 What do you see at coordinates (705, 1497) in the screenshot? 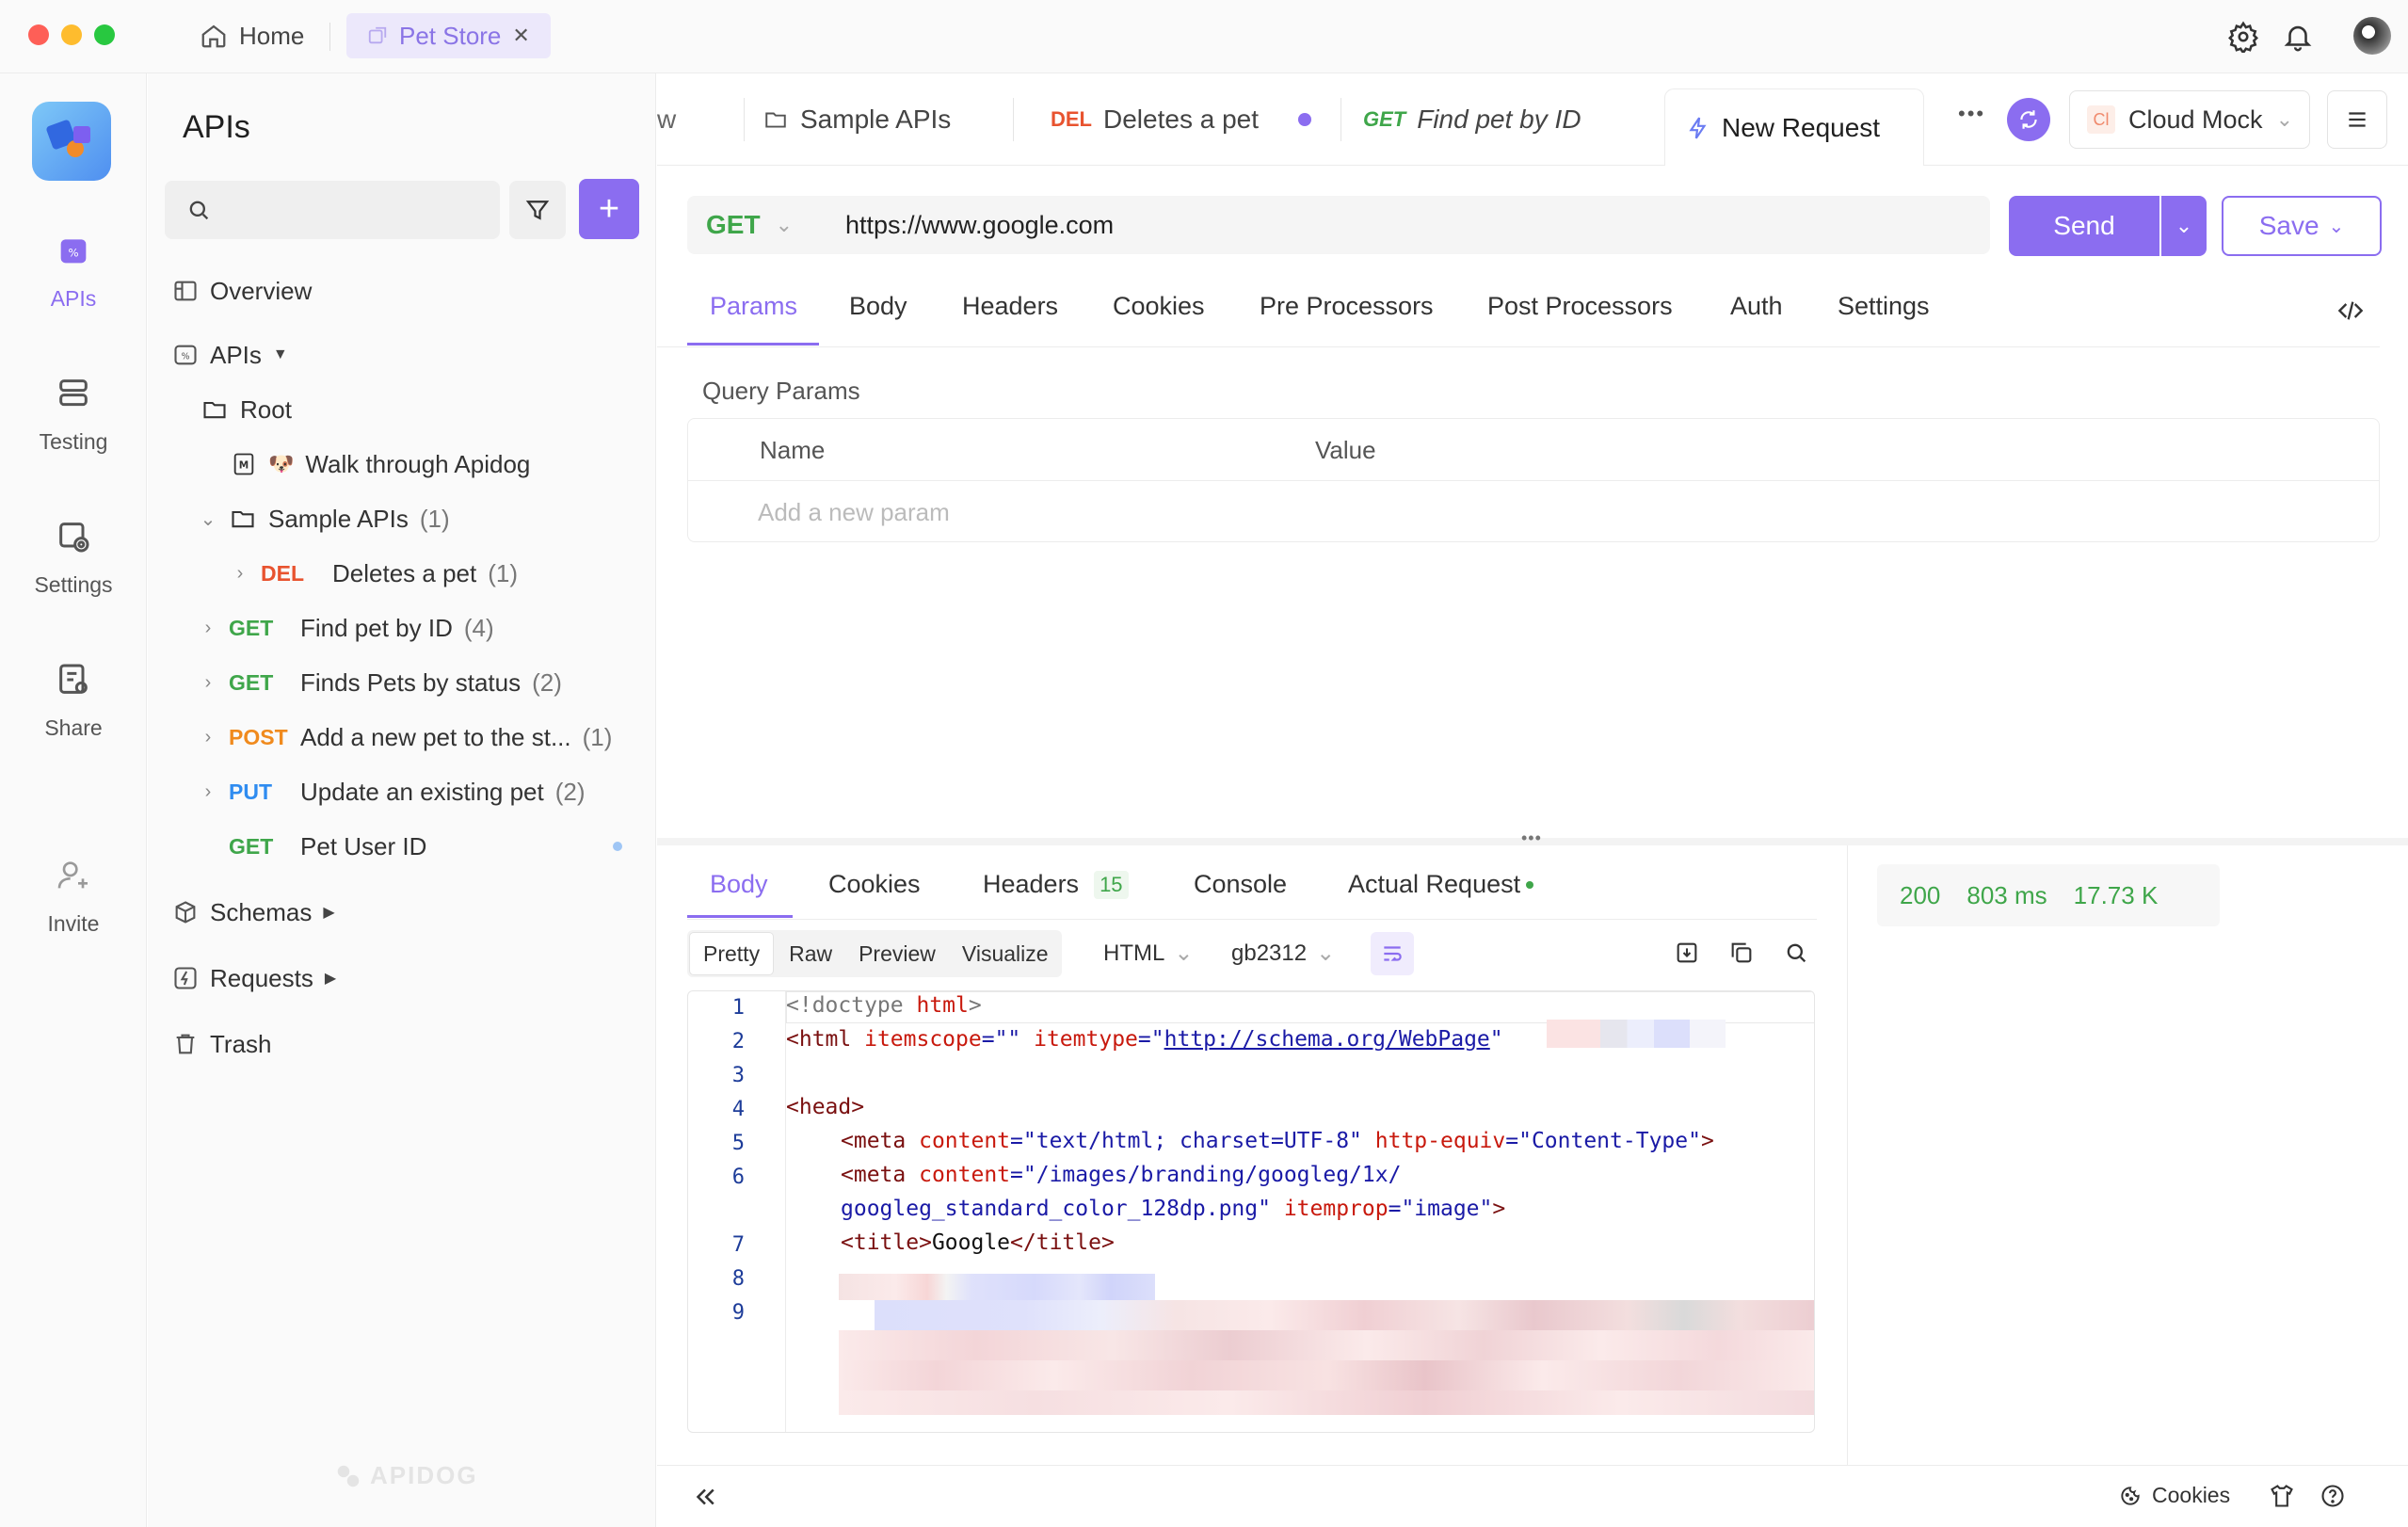
I see `collapse-left-icon` at bounding box center [705, 1497].